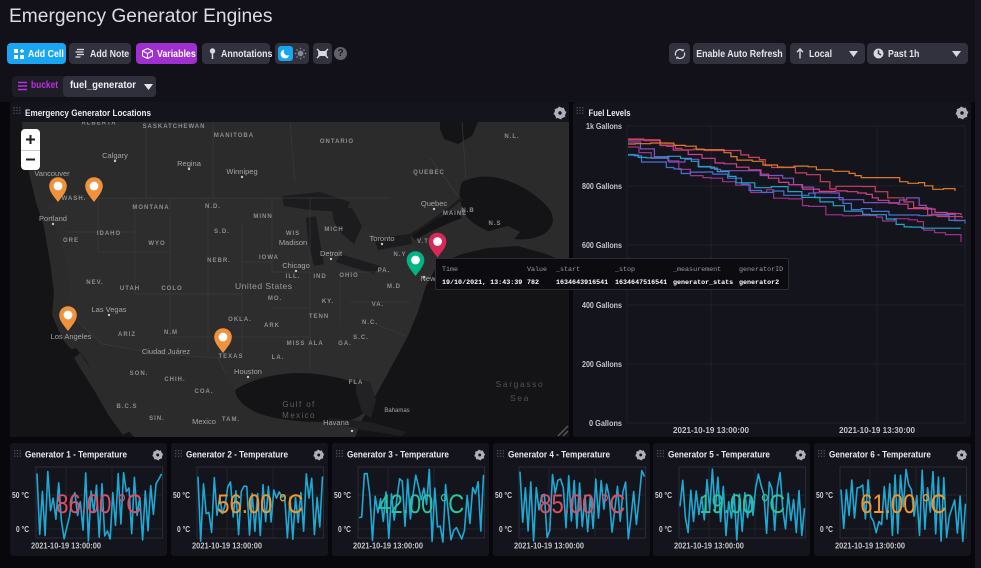 The image size is (981, 568). What do you see at coordinates (641, 283) in the screenshot?
I see `svg-text: 1634647516541` at bounding box center [641, 283].